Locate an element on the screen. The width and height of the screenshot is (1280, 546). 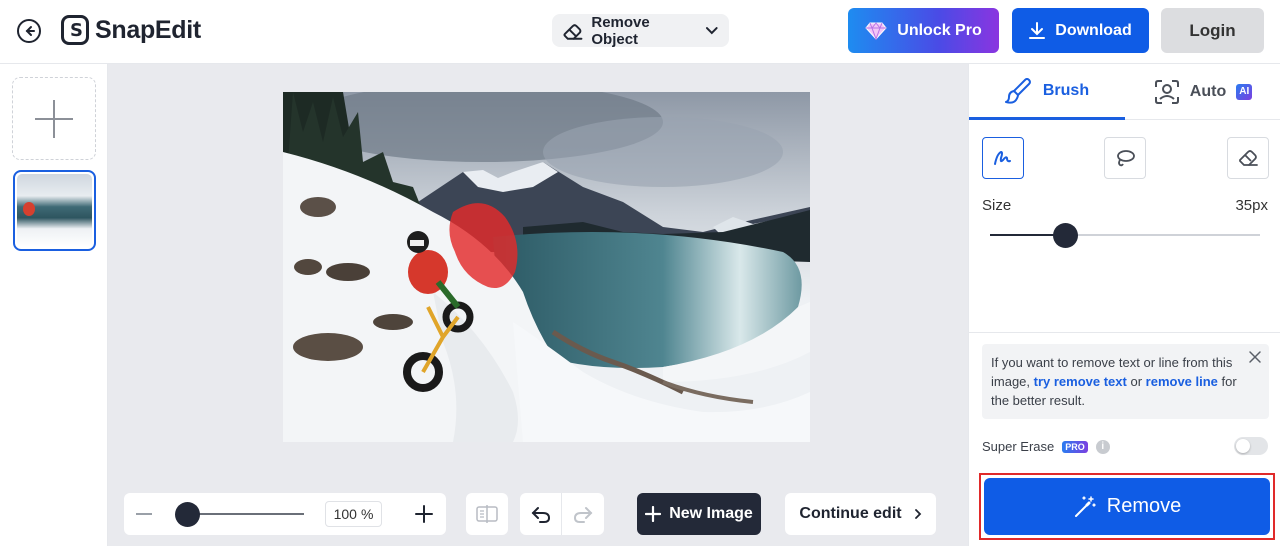
chevron-down-icon is located at coordinates (712, 30).